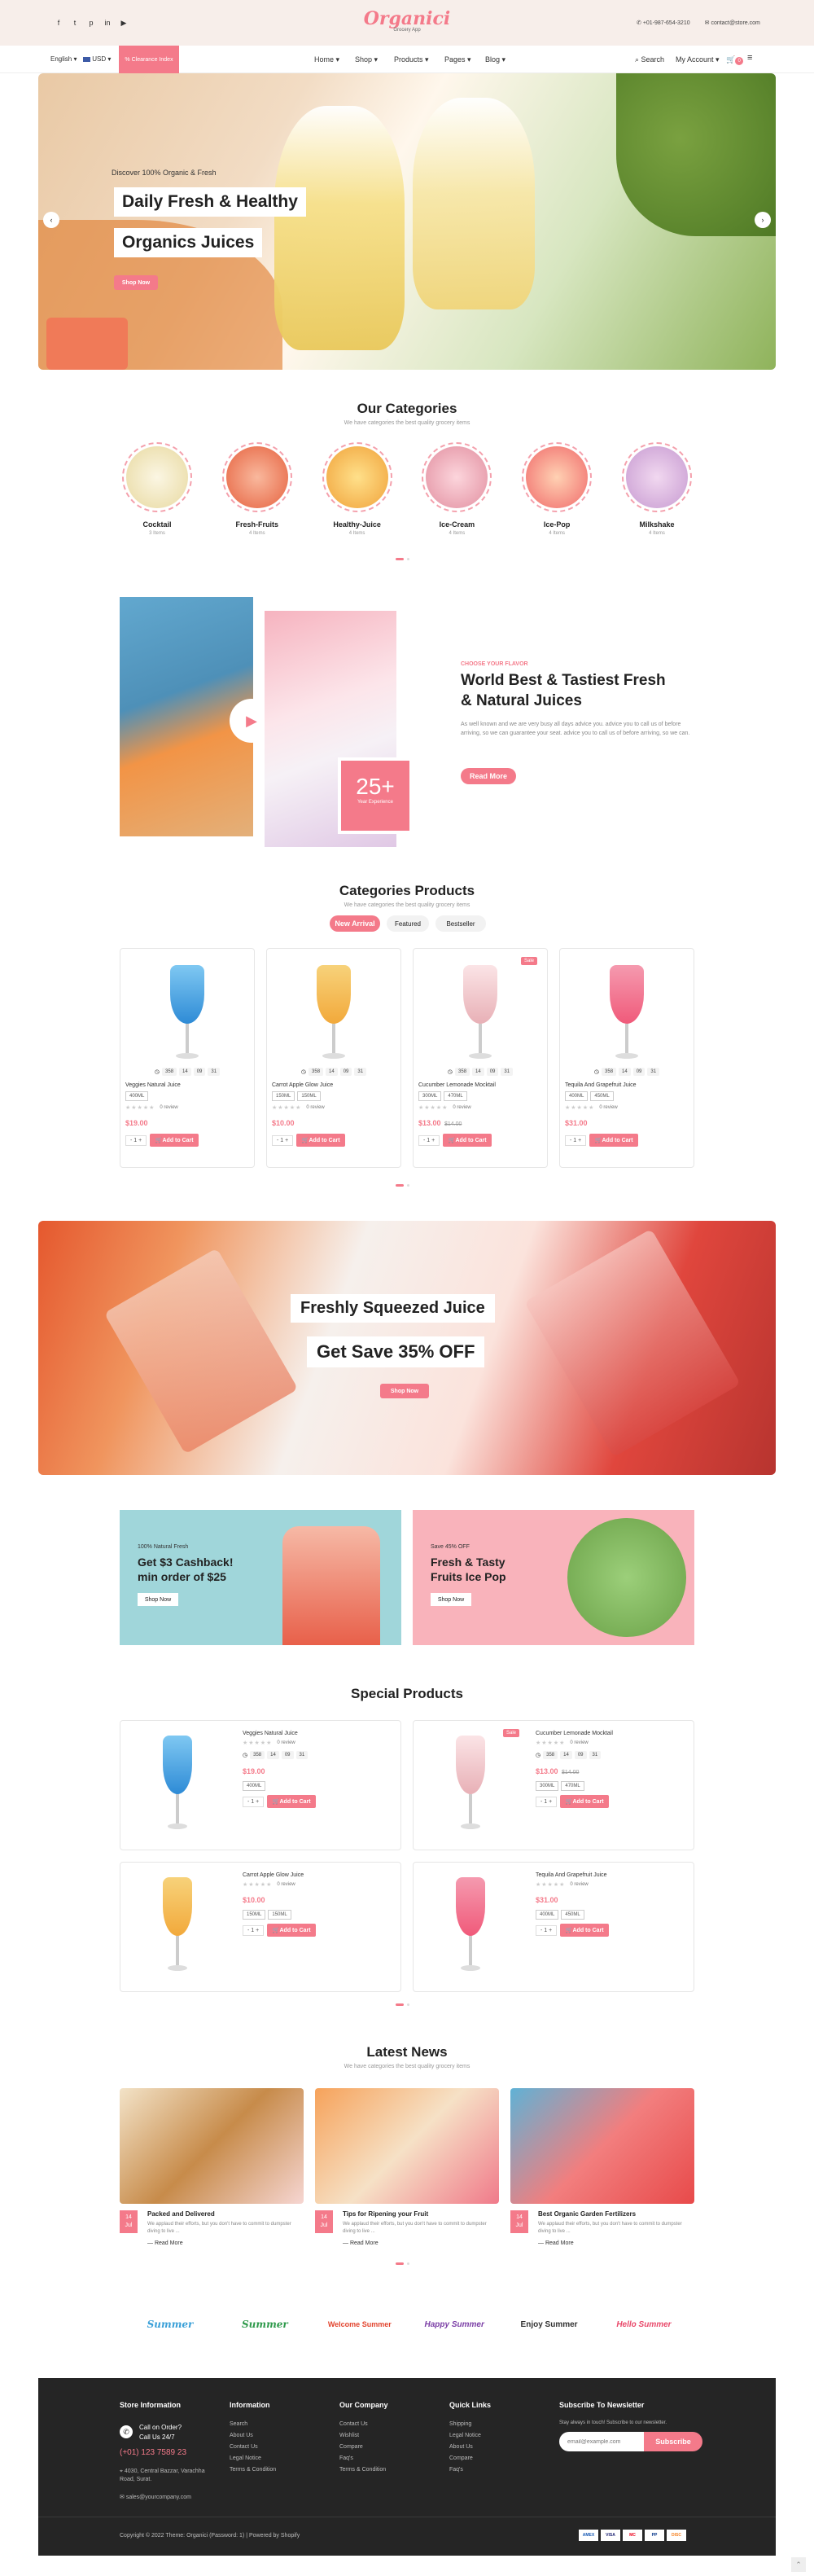 The height and width of the screenshot is (2576, 814). Describe the element at coordinates (402, 559) in the screenshot. I see `categories-pagination` at that location.